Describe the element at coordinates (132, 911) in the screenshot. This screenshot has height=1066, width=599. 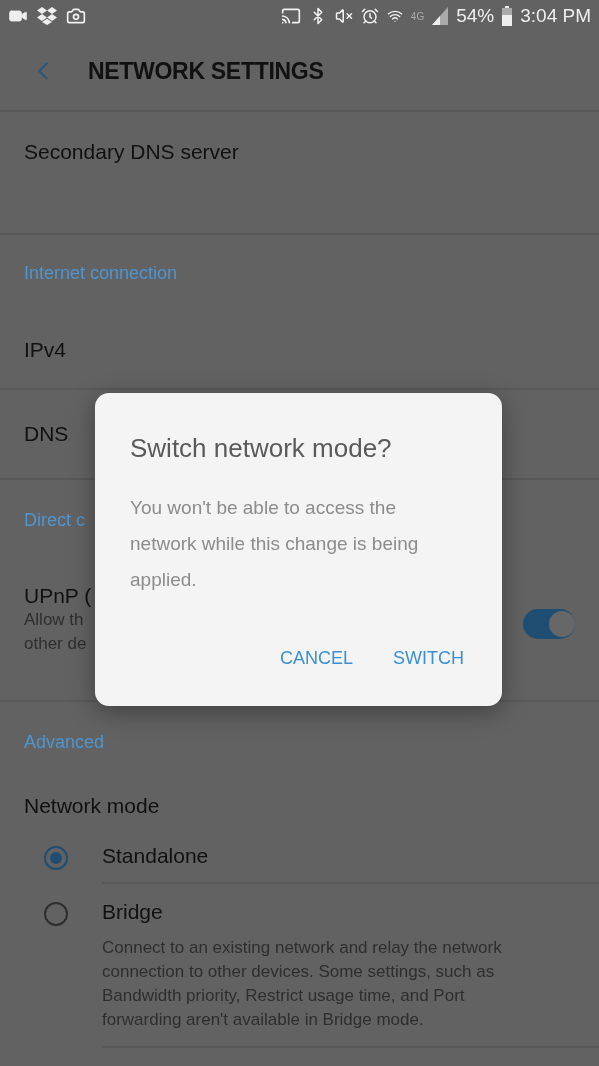
I see `option-label: Bridge` at that location.